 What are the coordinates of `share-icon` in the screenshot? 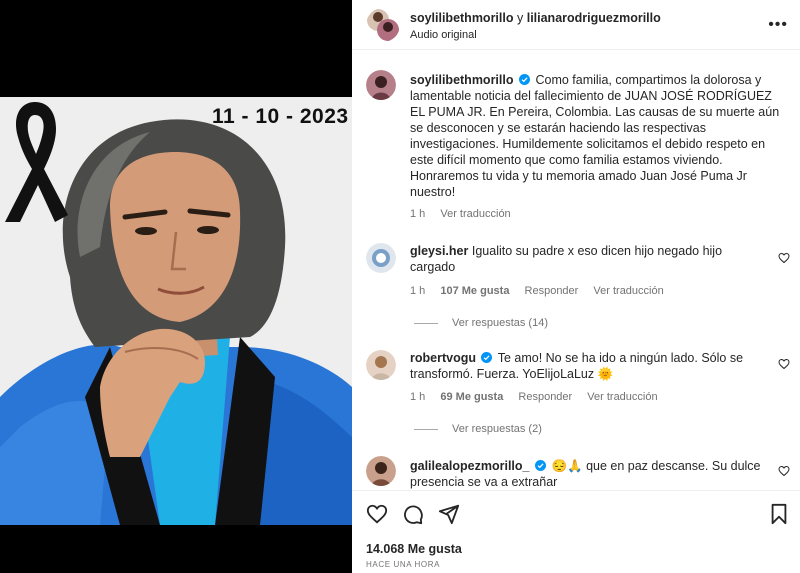 It's located at (449, 514).